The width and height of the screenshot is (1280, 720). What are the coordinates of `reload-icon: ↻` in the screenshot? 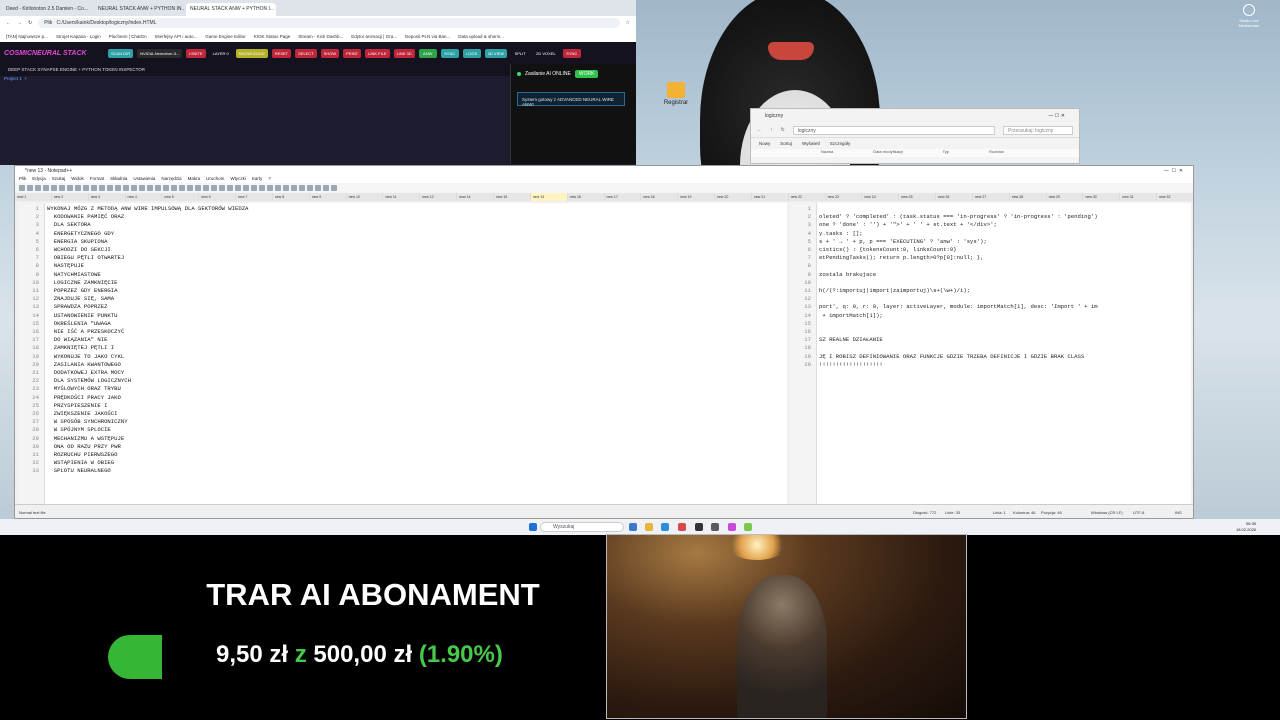 It's located at (30, 23).